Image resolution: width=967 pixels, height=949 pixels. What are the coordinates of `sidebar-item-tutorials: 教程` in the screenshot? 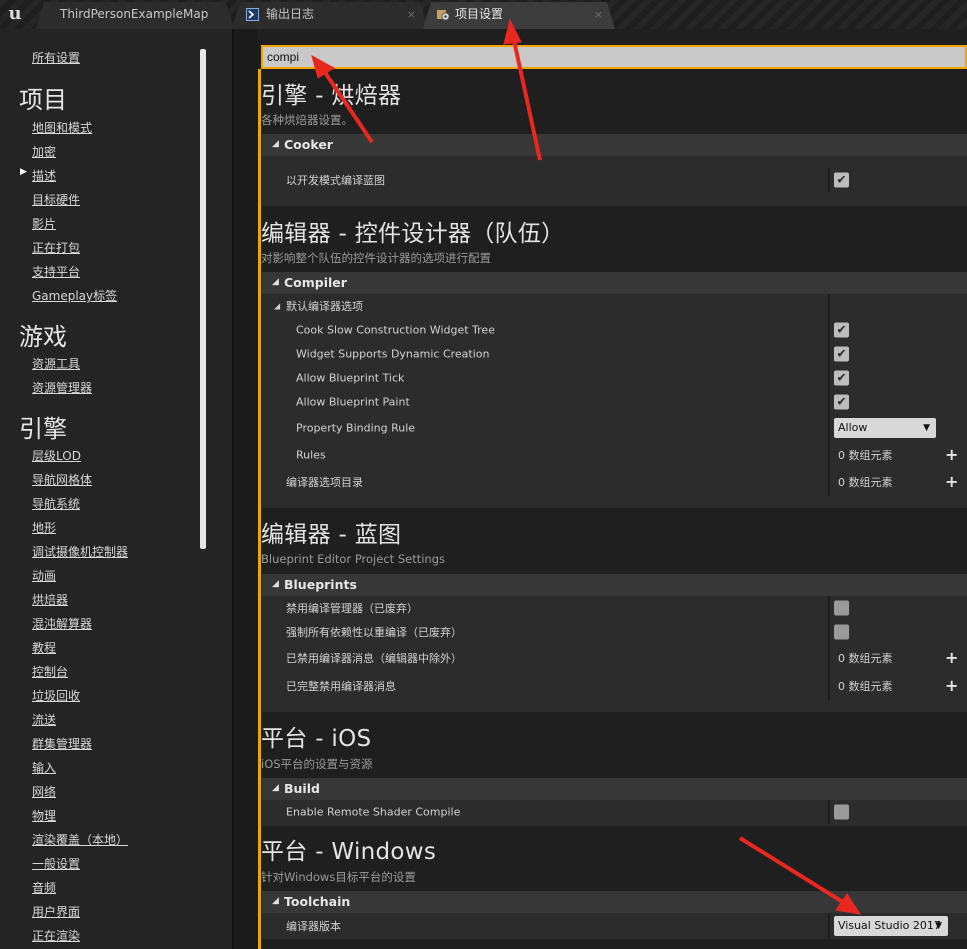 It's located at (44, 647).